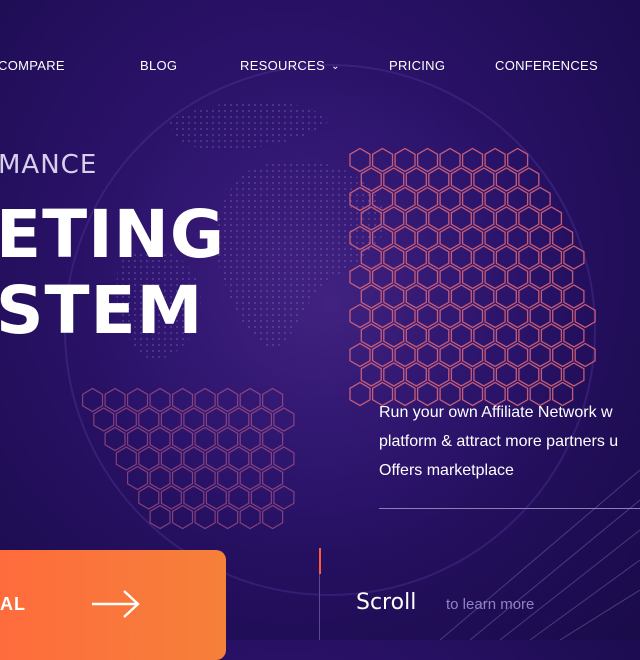  I want to click on cta-button: AL, so click(113, 605).